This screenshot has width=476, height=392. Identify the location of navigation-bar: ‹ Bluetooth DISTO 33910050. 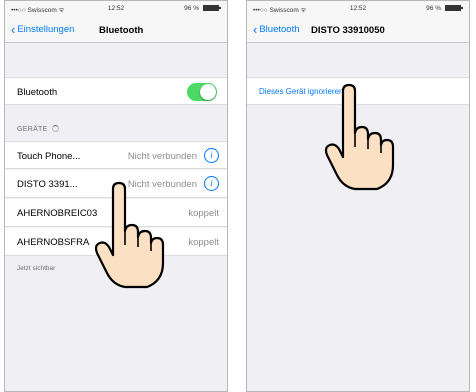
(358, 29).